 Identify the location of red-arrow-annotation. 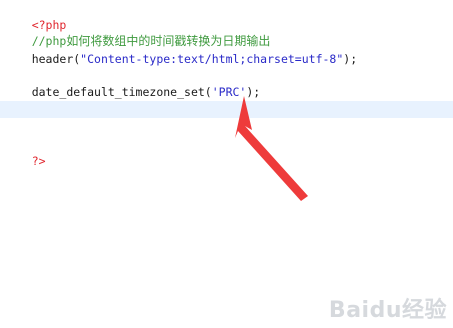
(271, 148).